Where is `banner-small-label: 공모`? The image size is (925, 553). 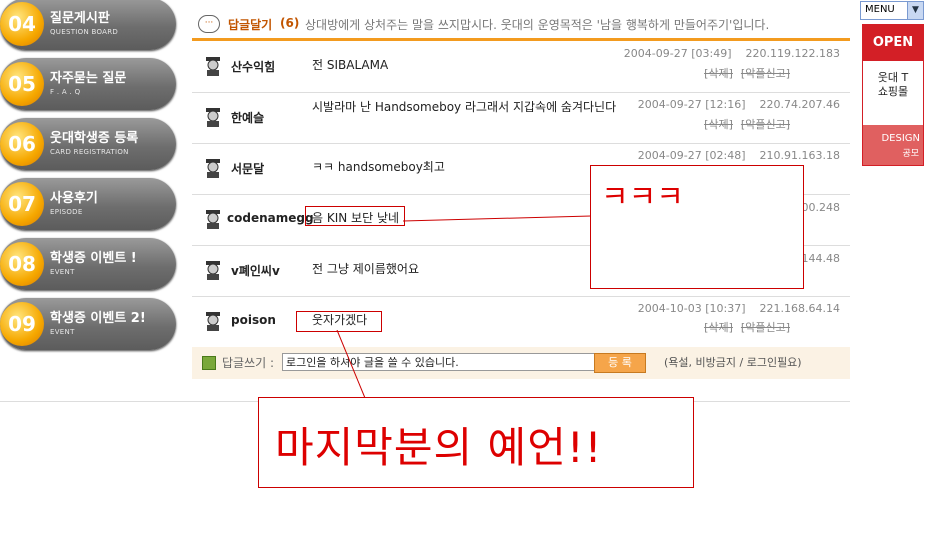
banner-small-label: 공모 is located at coordinates (910, 154).